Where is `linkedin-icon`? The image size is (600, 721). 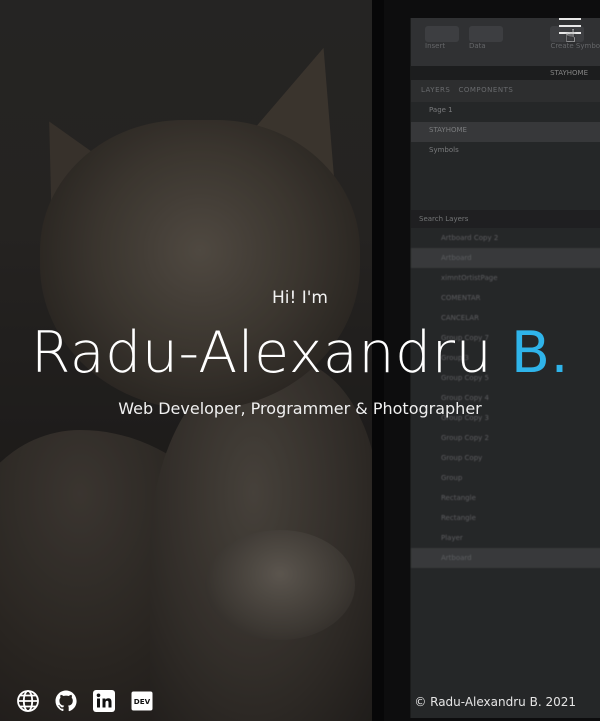
linkedin-icon is located at coordinates (104, 701).